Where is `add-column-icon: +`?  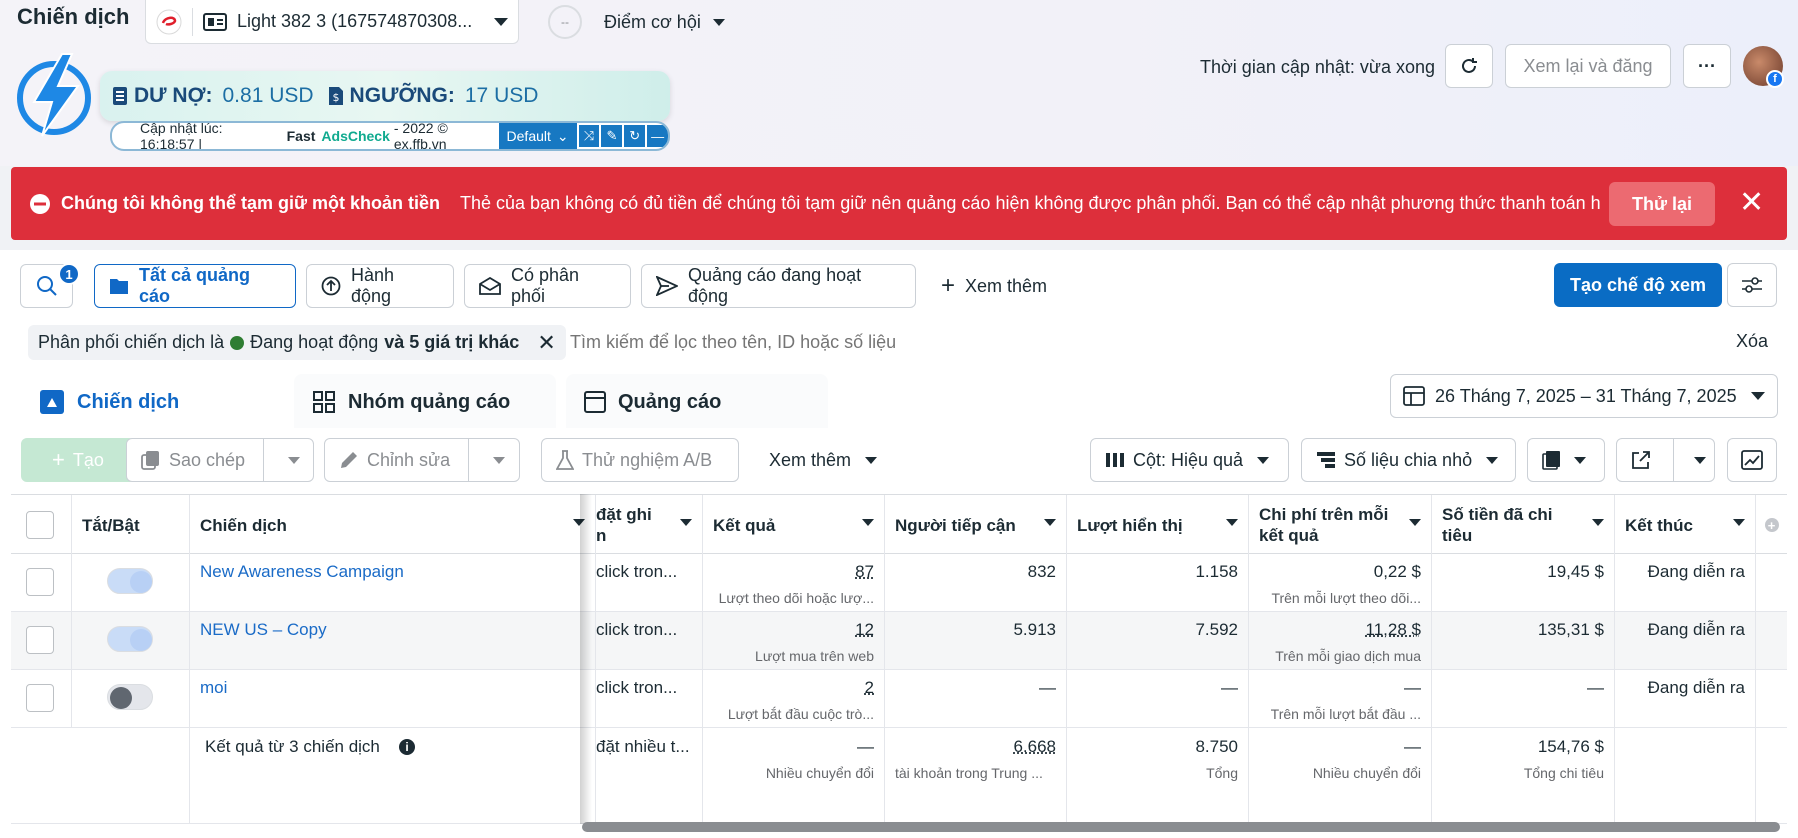 add-column-icon: + is located at coordinates (1771, 525).